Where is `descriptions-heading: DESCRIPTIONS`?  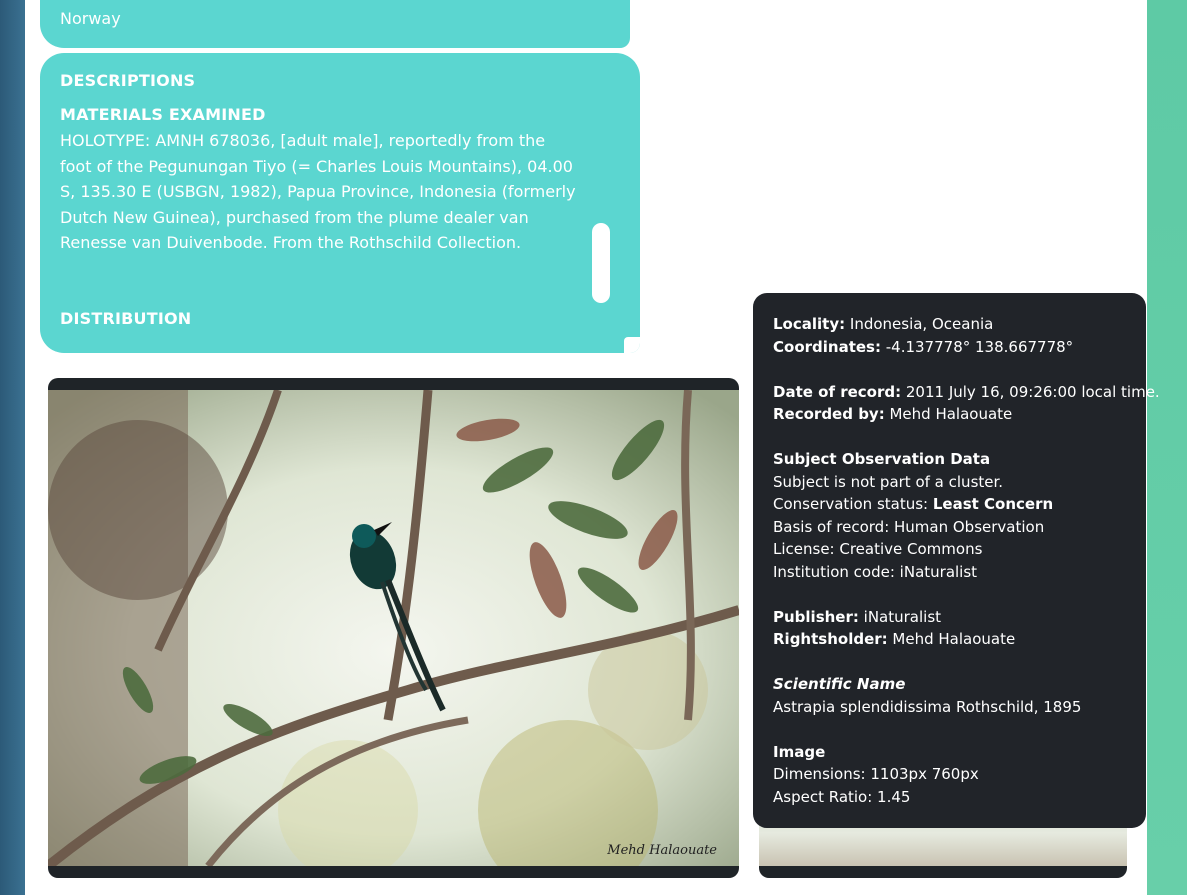
descriptions-heading: DESCRIPTIONS is located at coordinates (128, 80).